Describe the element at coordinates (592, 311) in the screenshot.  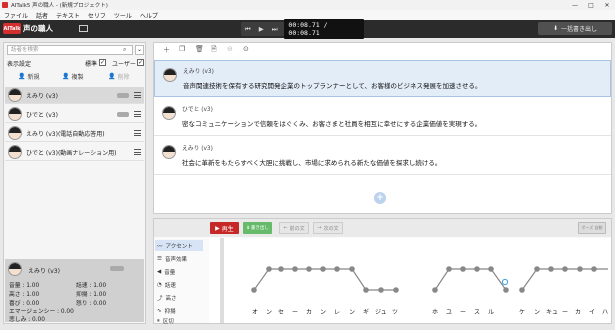
I see `kana-mora: イ` at that location.